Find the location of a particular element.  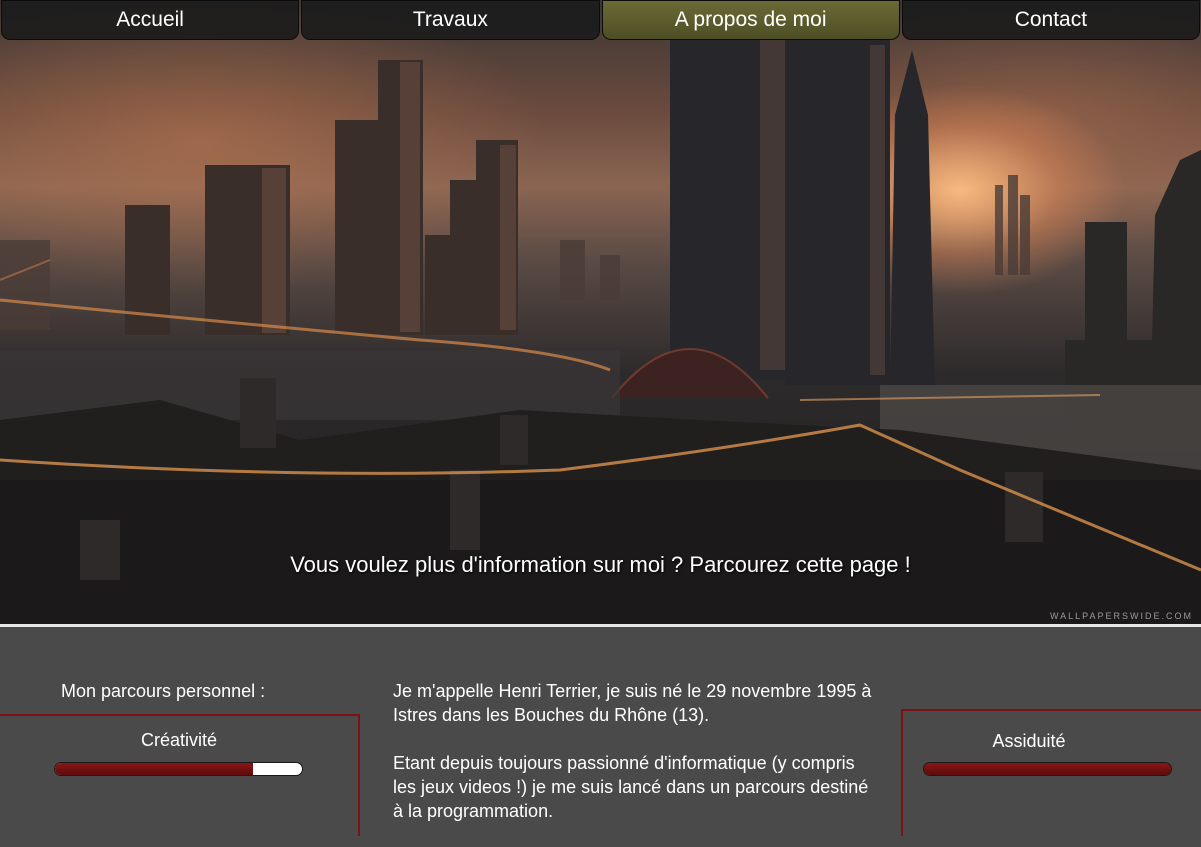

skill-card-assiduite: Assiduité is located at coordinates (1051, 772).